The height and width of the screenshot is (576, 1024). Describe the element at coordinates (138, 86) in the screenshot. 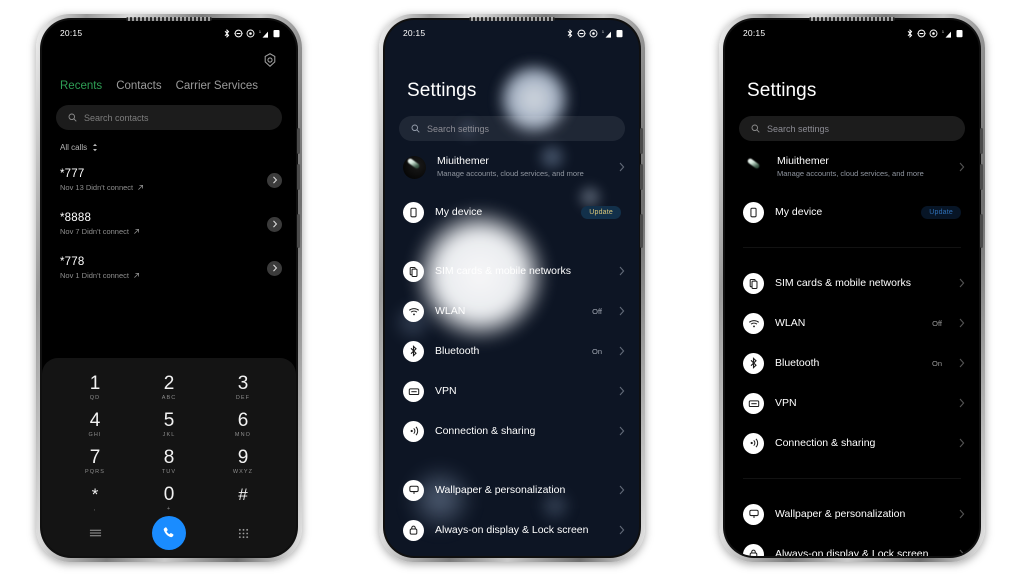

I see `tab-contacts: Contacts` at that location.